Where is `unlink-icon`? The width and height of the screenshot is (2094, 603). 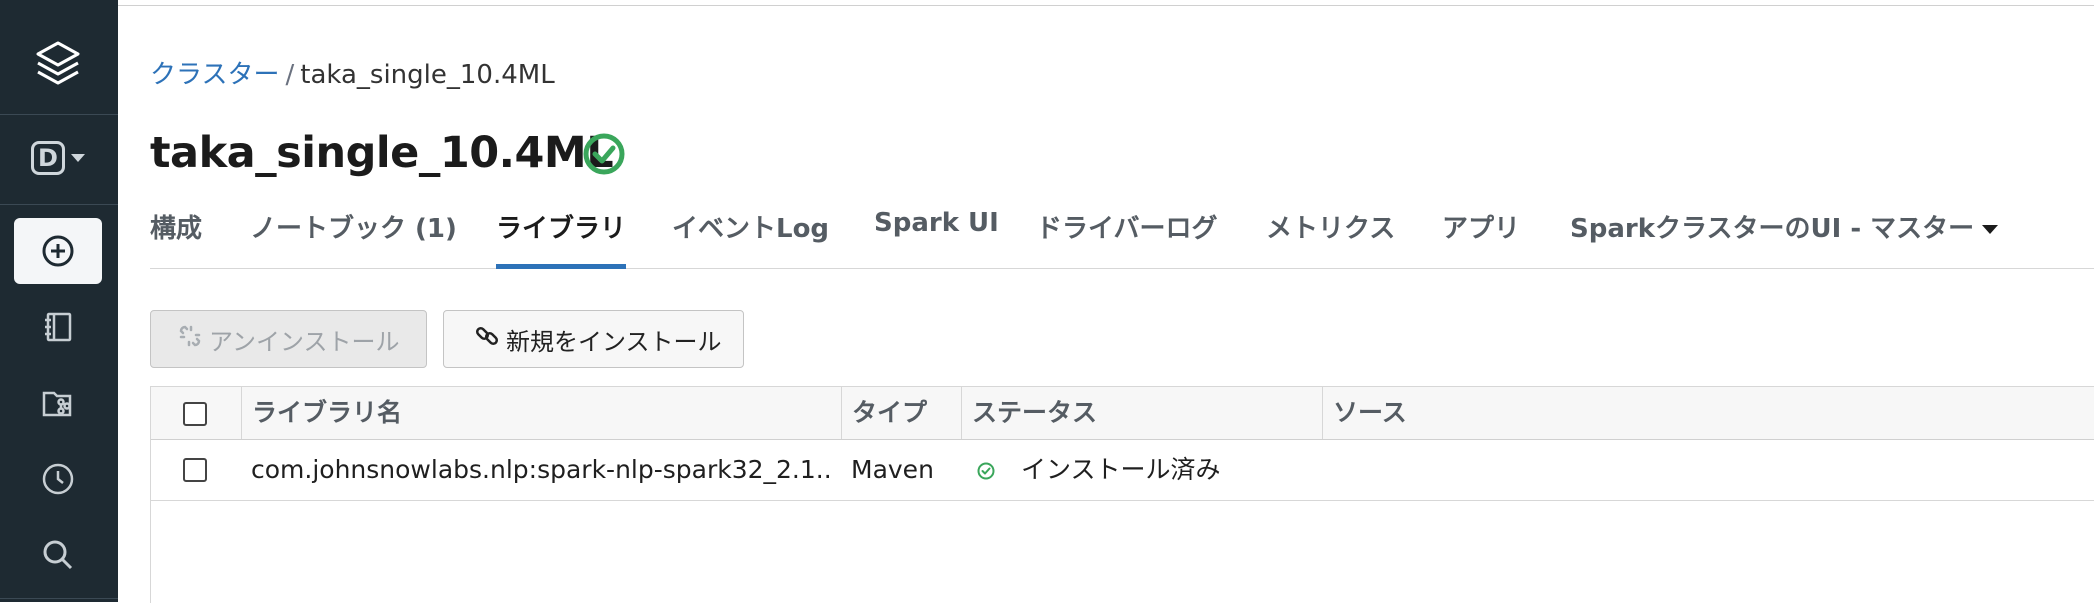
unlink-icon is located at coordinates (193, 339).